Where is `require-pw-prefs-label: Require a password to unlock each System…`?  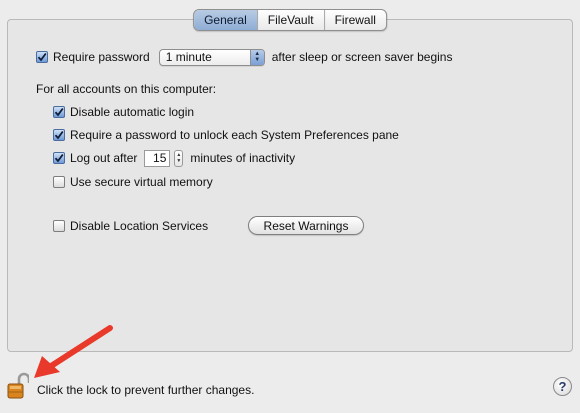 require-pw-prefs-label: Require a password to unlock each System… is located at coordinates (234, 135).